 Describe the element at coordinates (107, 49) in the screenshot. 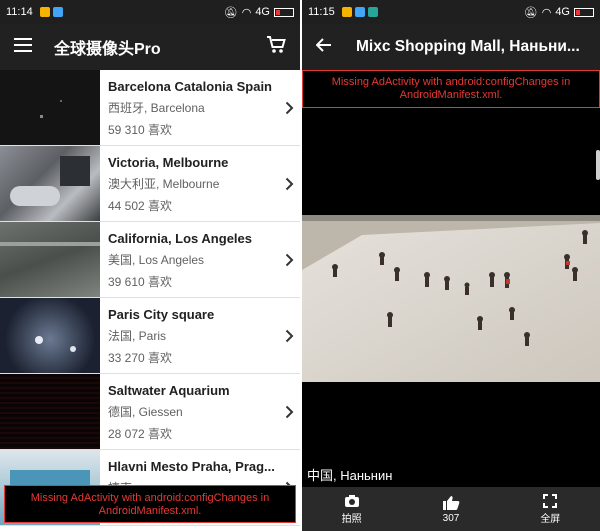

I see `app-title: 全球摄像头Pro` at that location.